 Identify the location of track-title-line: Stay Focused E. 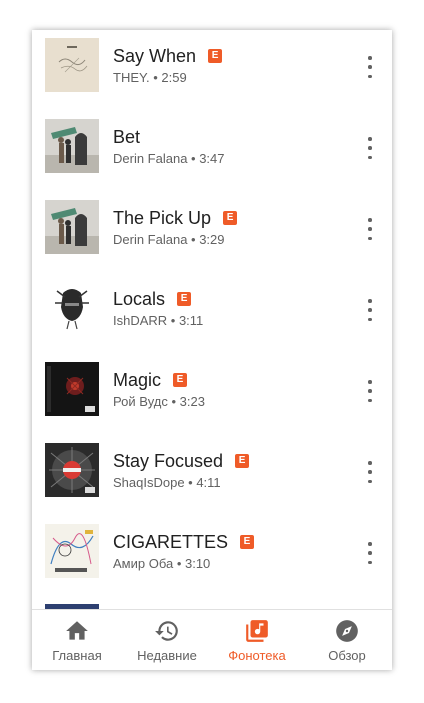
(181, 461).